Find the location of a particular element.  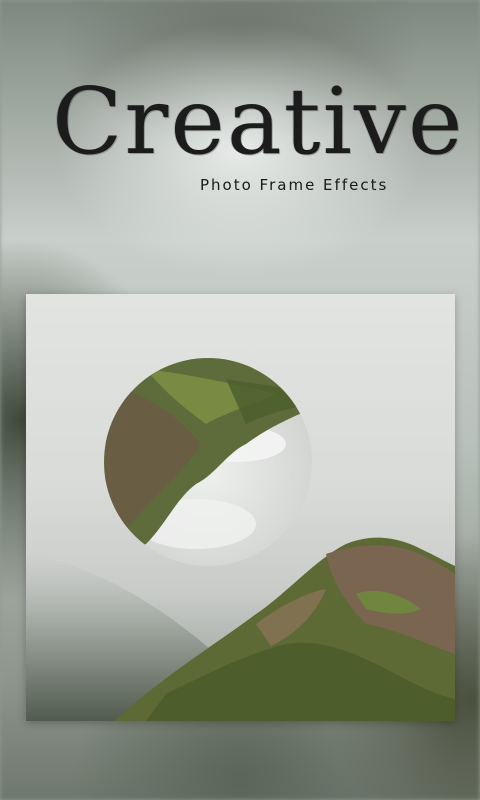

app-logo: Creative is located at coordinates (258, 121).